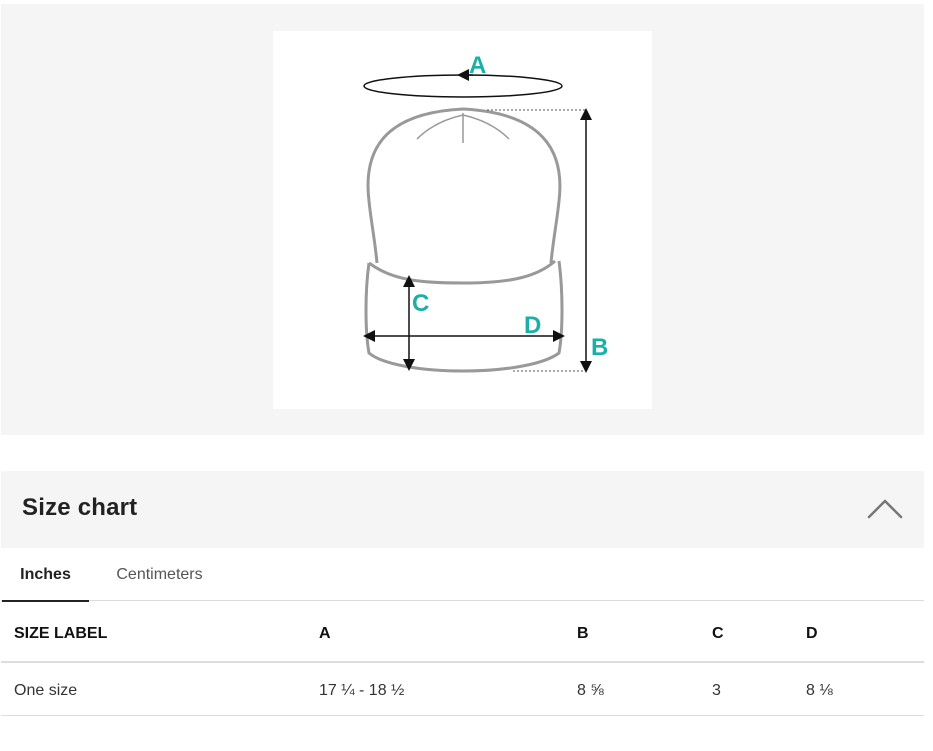 This screenshot has width=933, height=751. Describe the element at coordinates (463, 86) in the screenshot. I see `circumference-ellipse` at that location.